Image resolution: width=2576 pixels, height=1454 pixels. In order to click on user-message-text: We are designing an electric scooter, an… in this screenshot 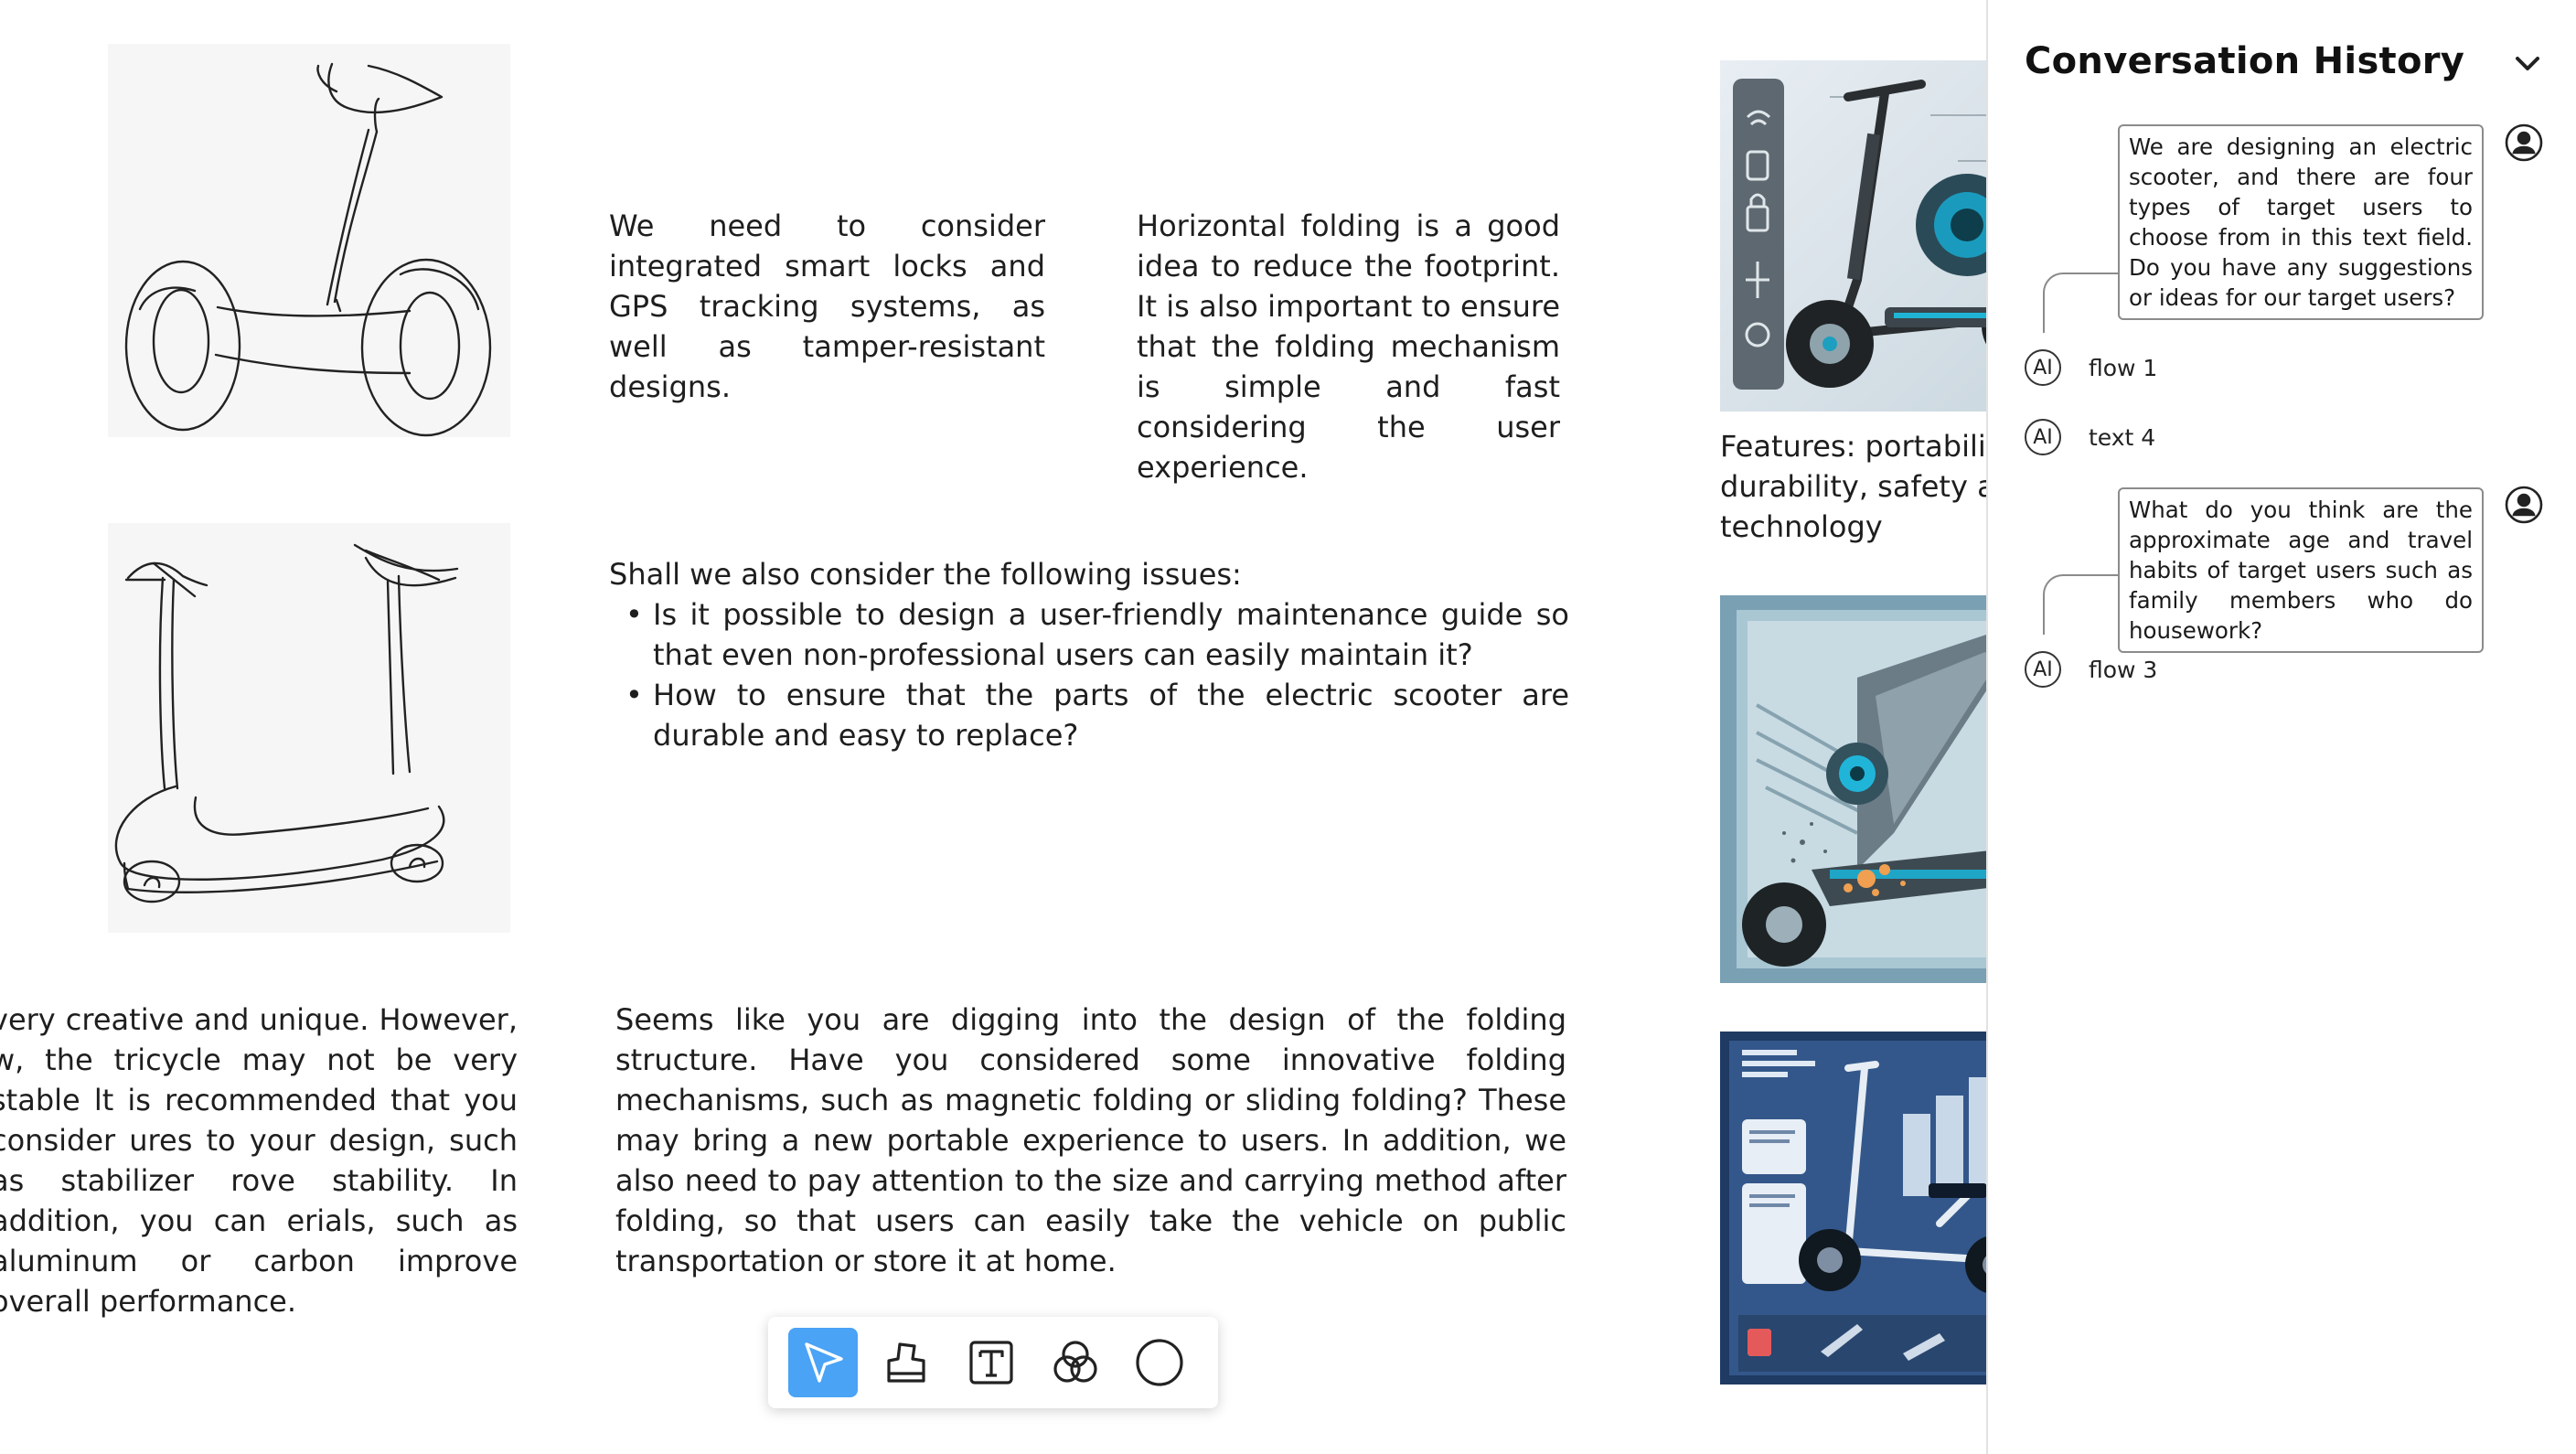, I will do `click(2301, 222)`.